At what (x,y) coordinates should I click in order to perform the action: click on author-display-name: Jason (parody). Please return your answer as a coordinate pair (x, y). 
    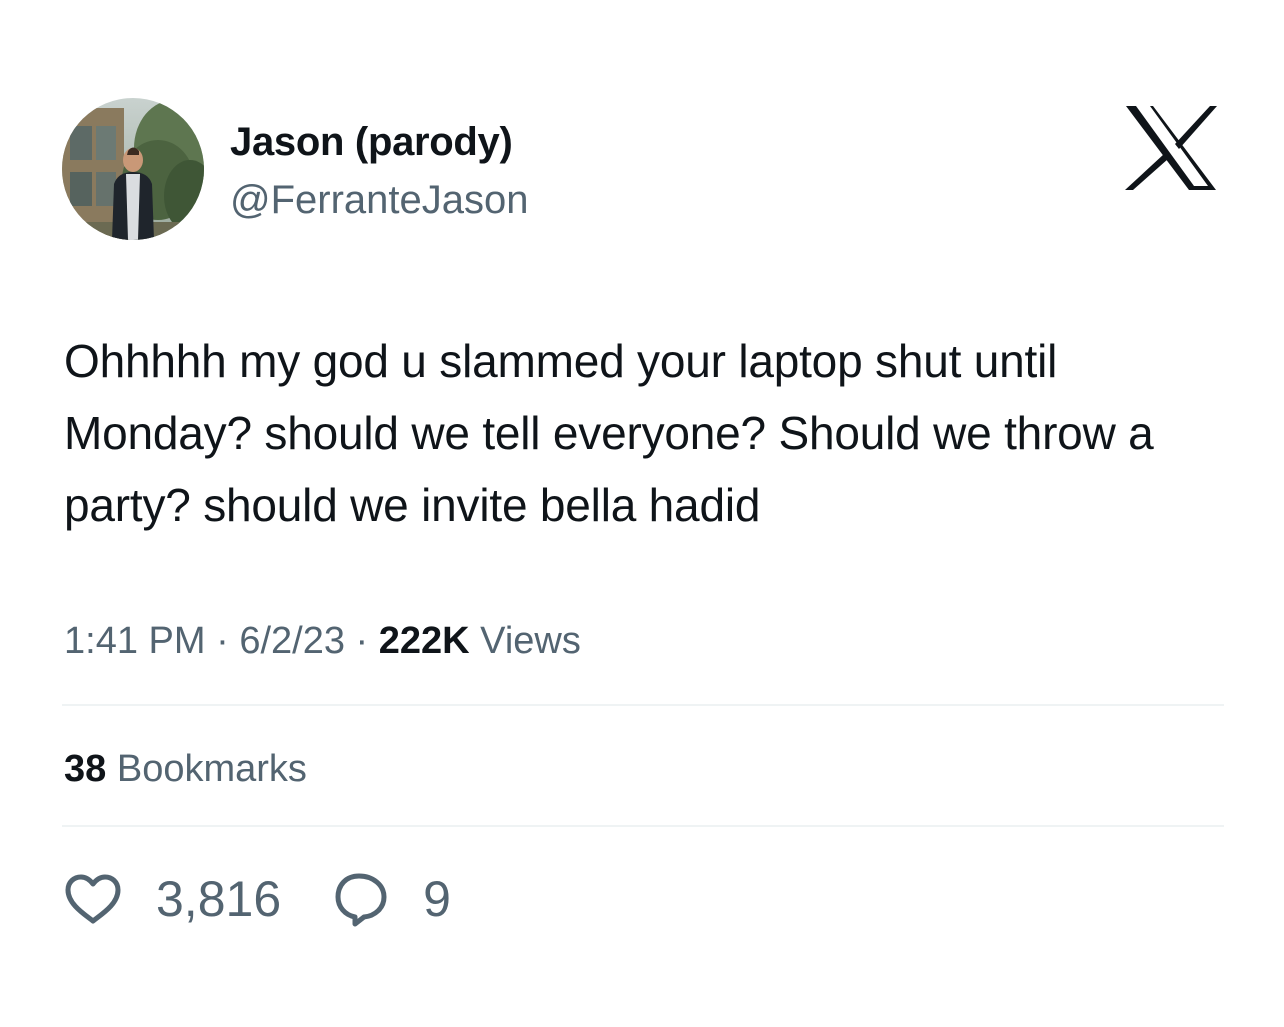
    Looking at the image, I should click on (371, 142).